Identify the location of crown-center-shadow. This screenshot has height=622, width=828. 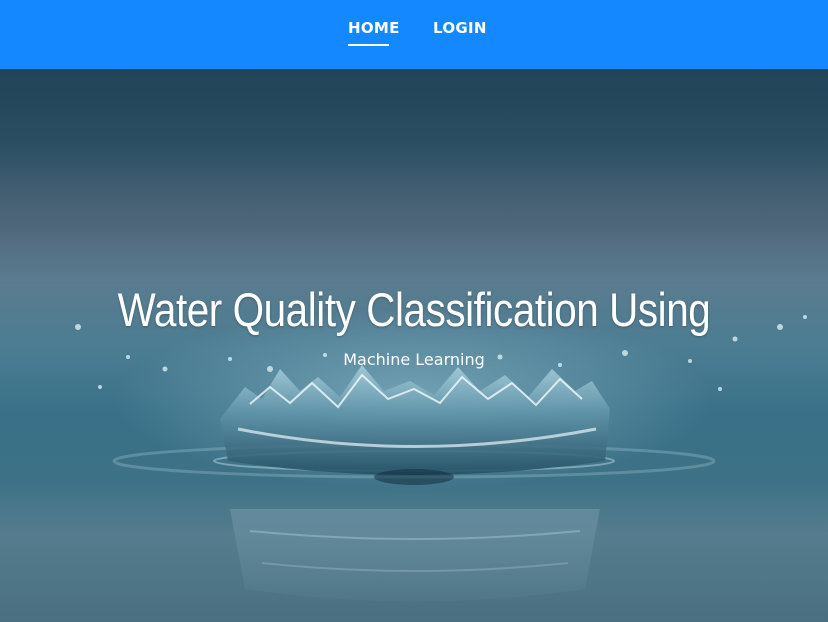
(414, 477).